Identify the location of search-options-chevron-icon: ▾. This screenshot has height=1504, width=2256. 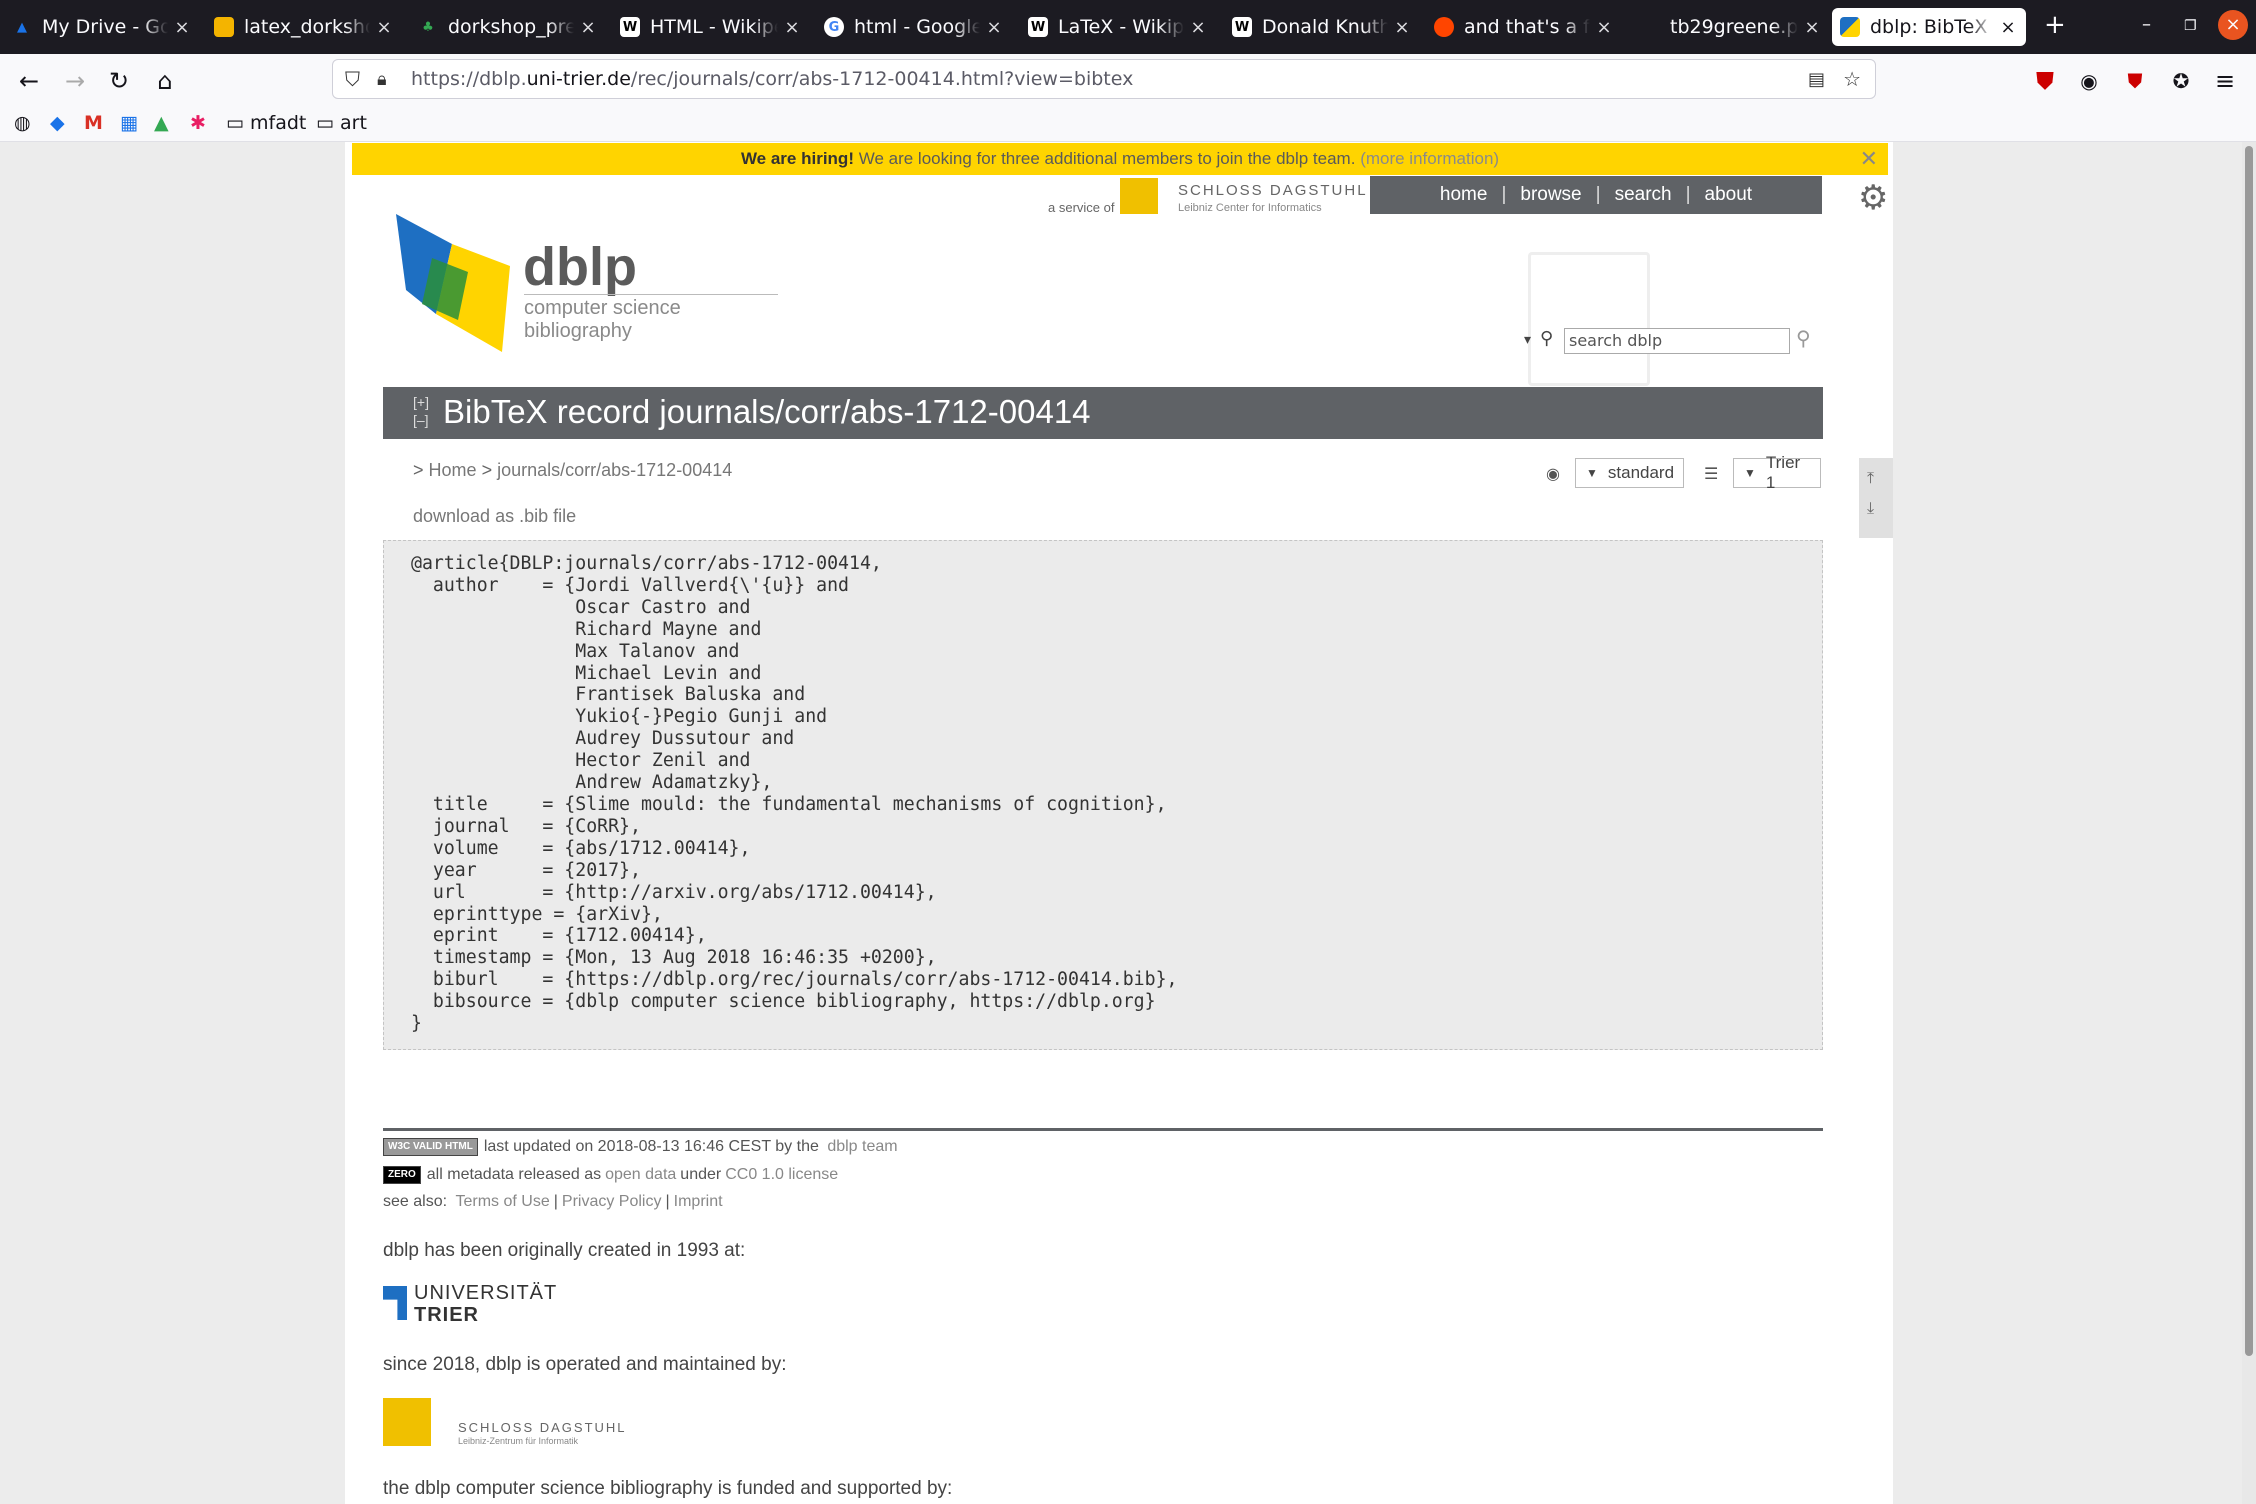
(1527, 340).